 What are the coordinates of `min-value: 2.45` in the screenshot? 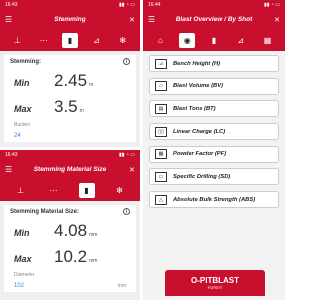 It's located at (71, 80).